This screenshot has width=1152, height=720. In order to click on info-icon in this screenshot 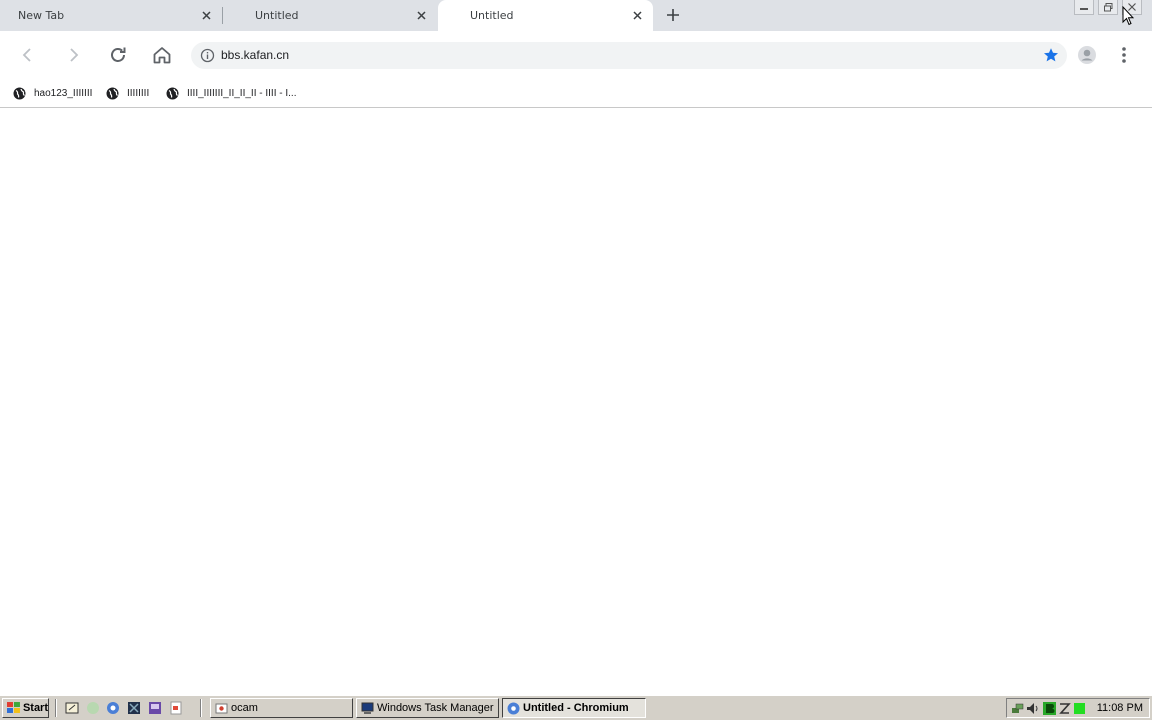, I will do `click(207, 55)`.